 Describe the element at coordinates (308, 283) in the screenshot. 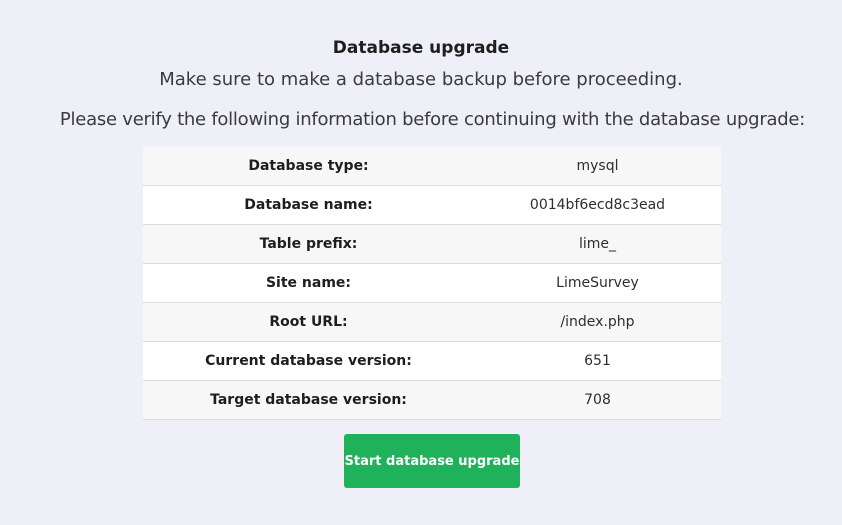

I see `row-label: Site name:` at that location.